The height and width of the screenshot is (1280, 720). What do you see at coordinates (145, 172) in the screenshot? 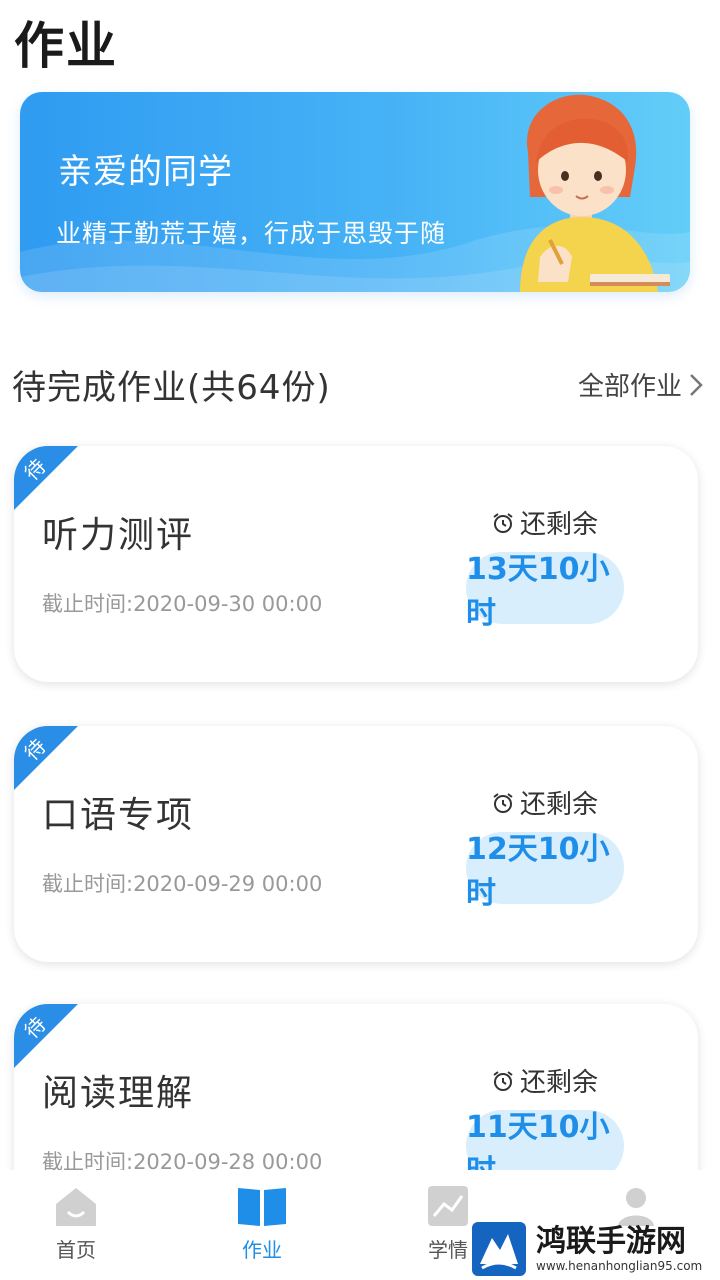
I see `banner-title: 亲爱的同学` at bounding box center [145, 172].